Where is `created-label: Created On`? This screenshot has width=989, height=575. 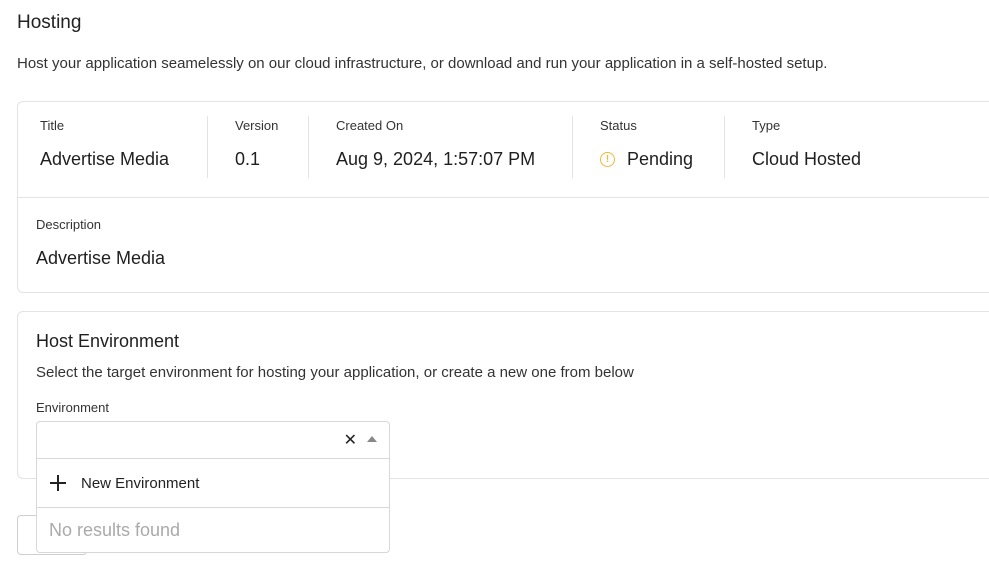 created-label: Created On is located at coordinates (370, 125).